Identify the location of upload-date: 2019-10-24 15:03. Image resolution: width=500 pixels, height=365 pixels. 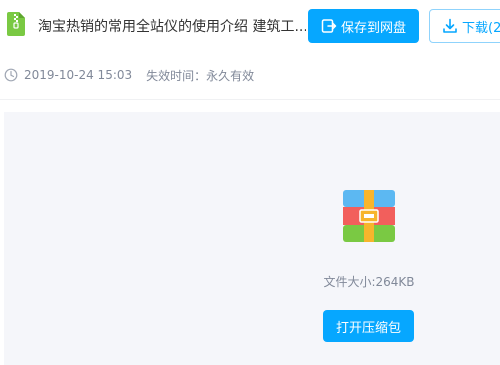
(78, 75).